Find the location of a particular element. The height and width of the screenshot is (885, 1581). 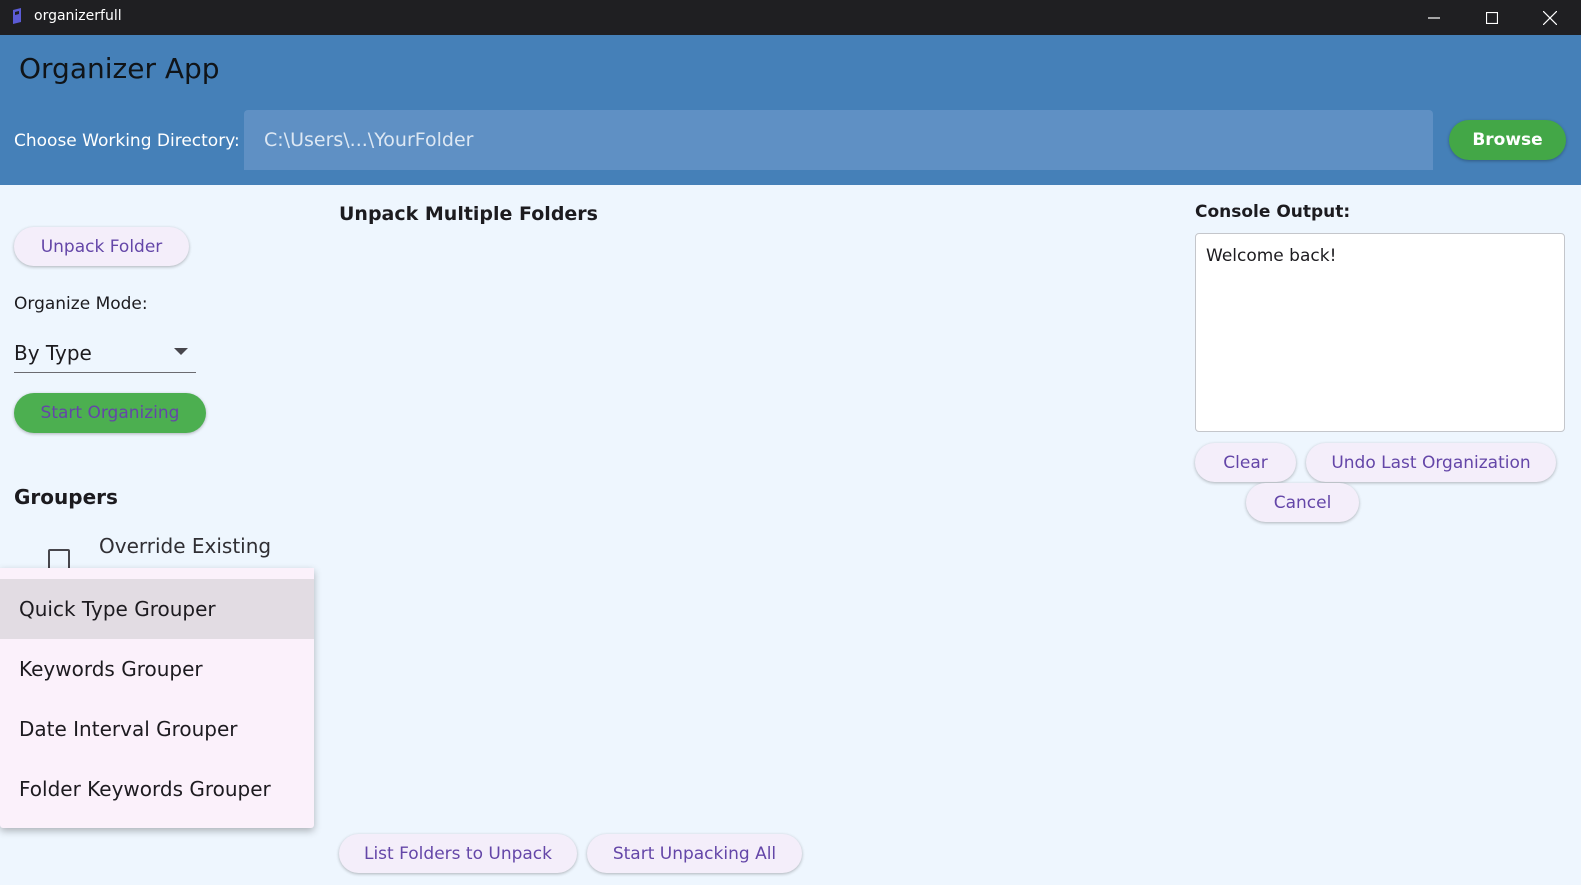

maximize-icon is located at coordinates (1492, 17).